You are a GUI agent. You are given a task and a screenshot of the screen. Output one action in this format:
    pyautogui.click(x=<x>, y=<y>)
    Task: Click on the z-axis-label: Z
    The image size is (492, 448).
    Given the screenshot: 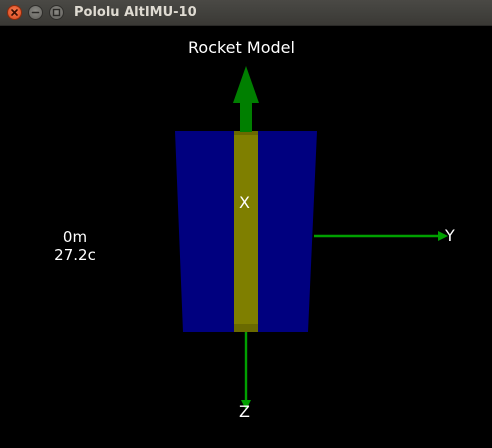 What is the action you would take?
    pyautogui.click(x=244, y=411)
    